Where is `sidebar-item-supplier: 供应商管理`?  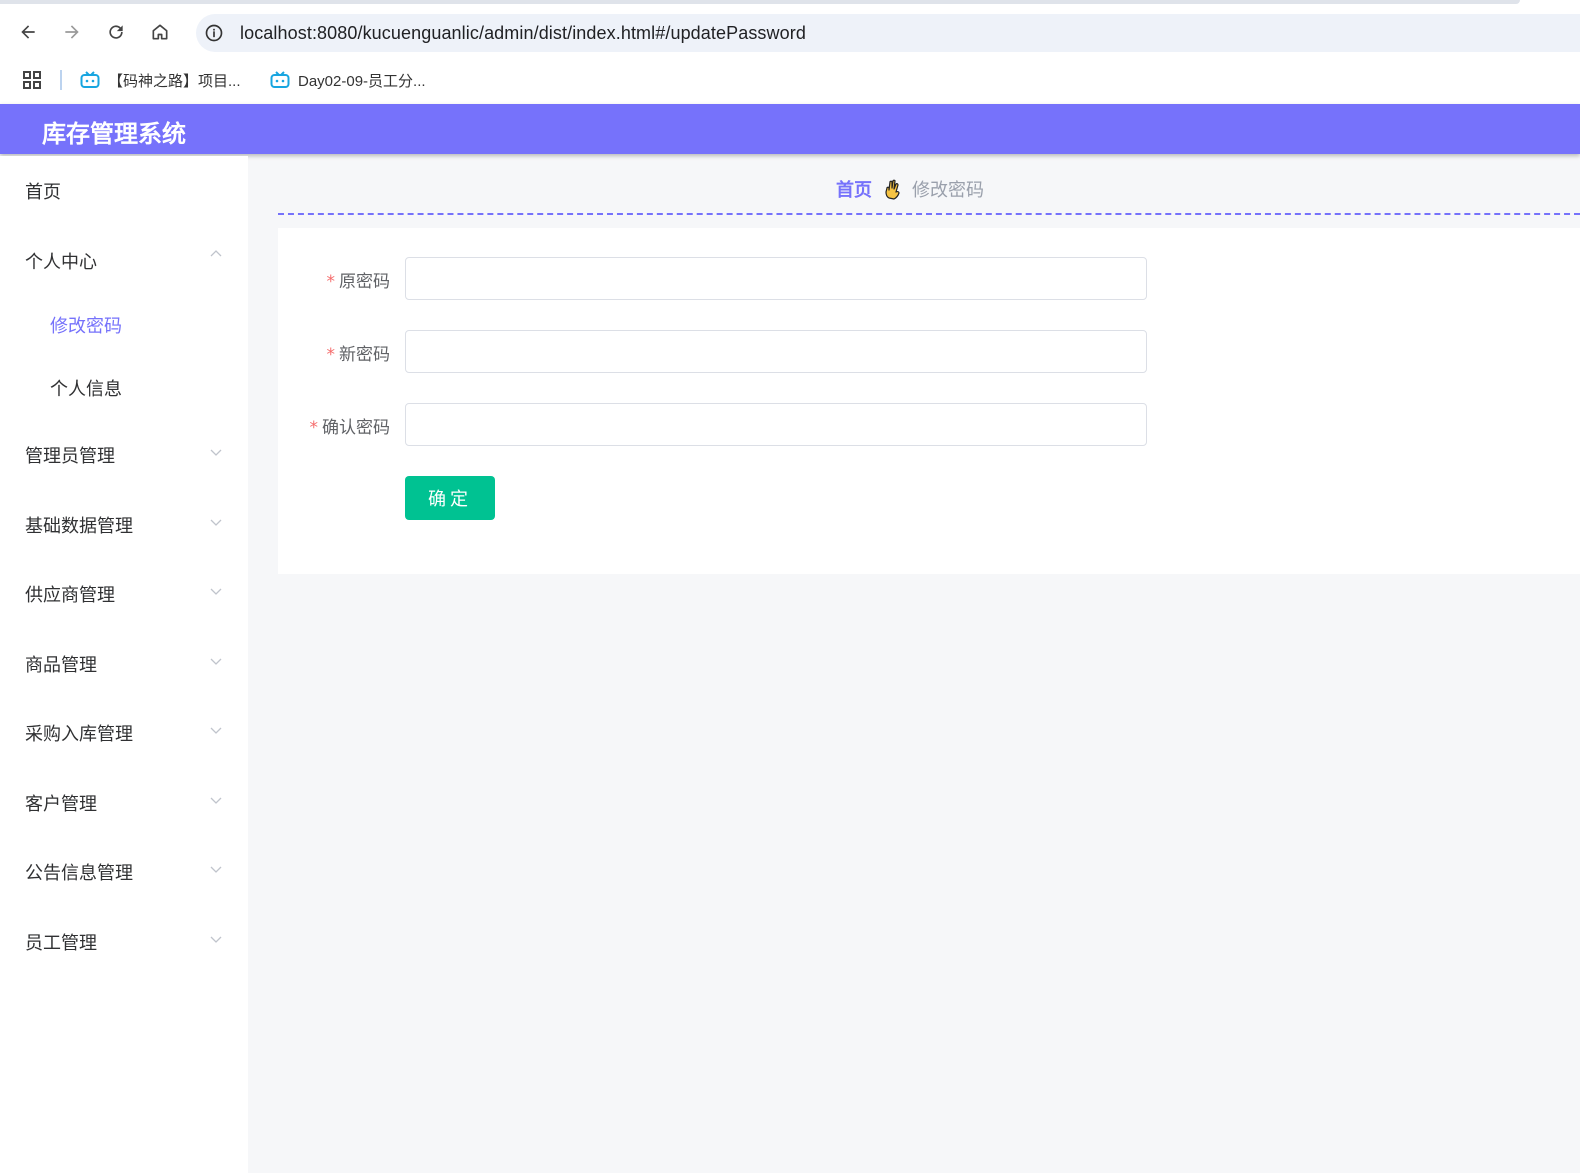 sidebar-item-supplier: 供应商管理 is located at coordinates (124, 593).